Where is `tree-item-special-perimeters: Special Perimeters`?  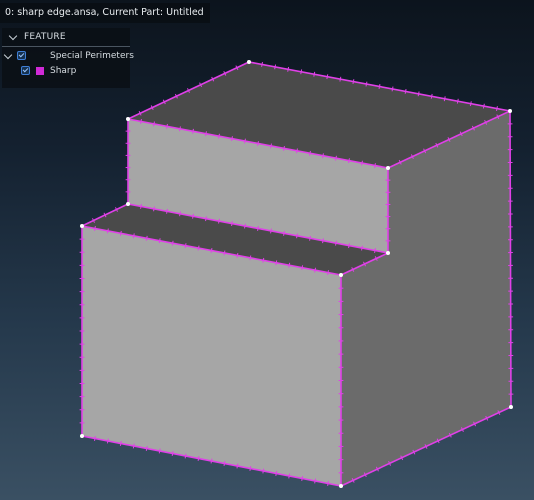
tree-item-special-perimeters: Special Perimeters is located at coordinates (68, 56).